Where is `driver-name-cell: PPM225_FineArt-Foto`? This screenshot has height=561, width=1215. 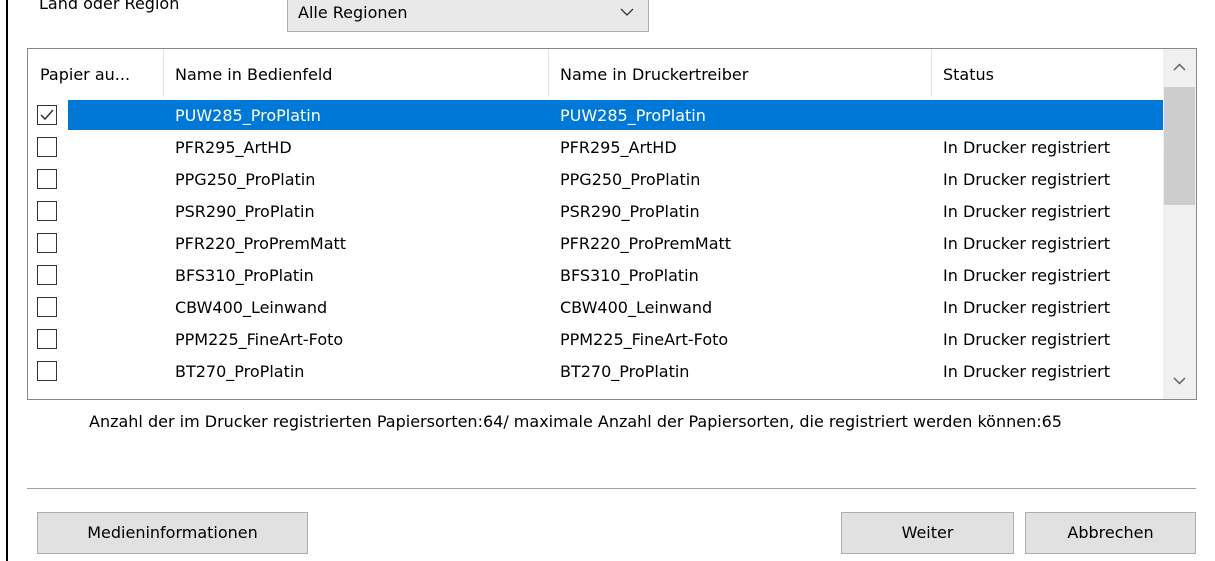 driver-name-cell: PPM225_FineArt-Foto is located at coordinates (644, 339).